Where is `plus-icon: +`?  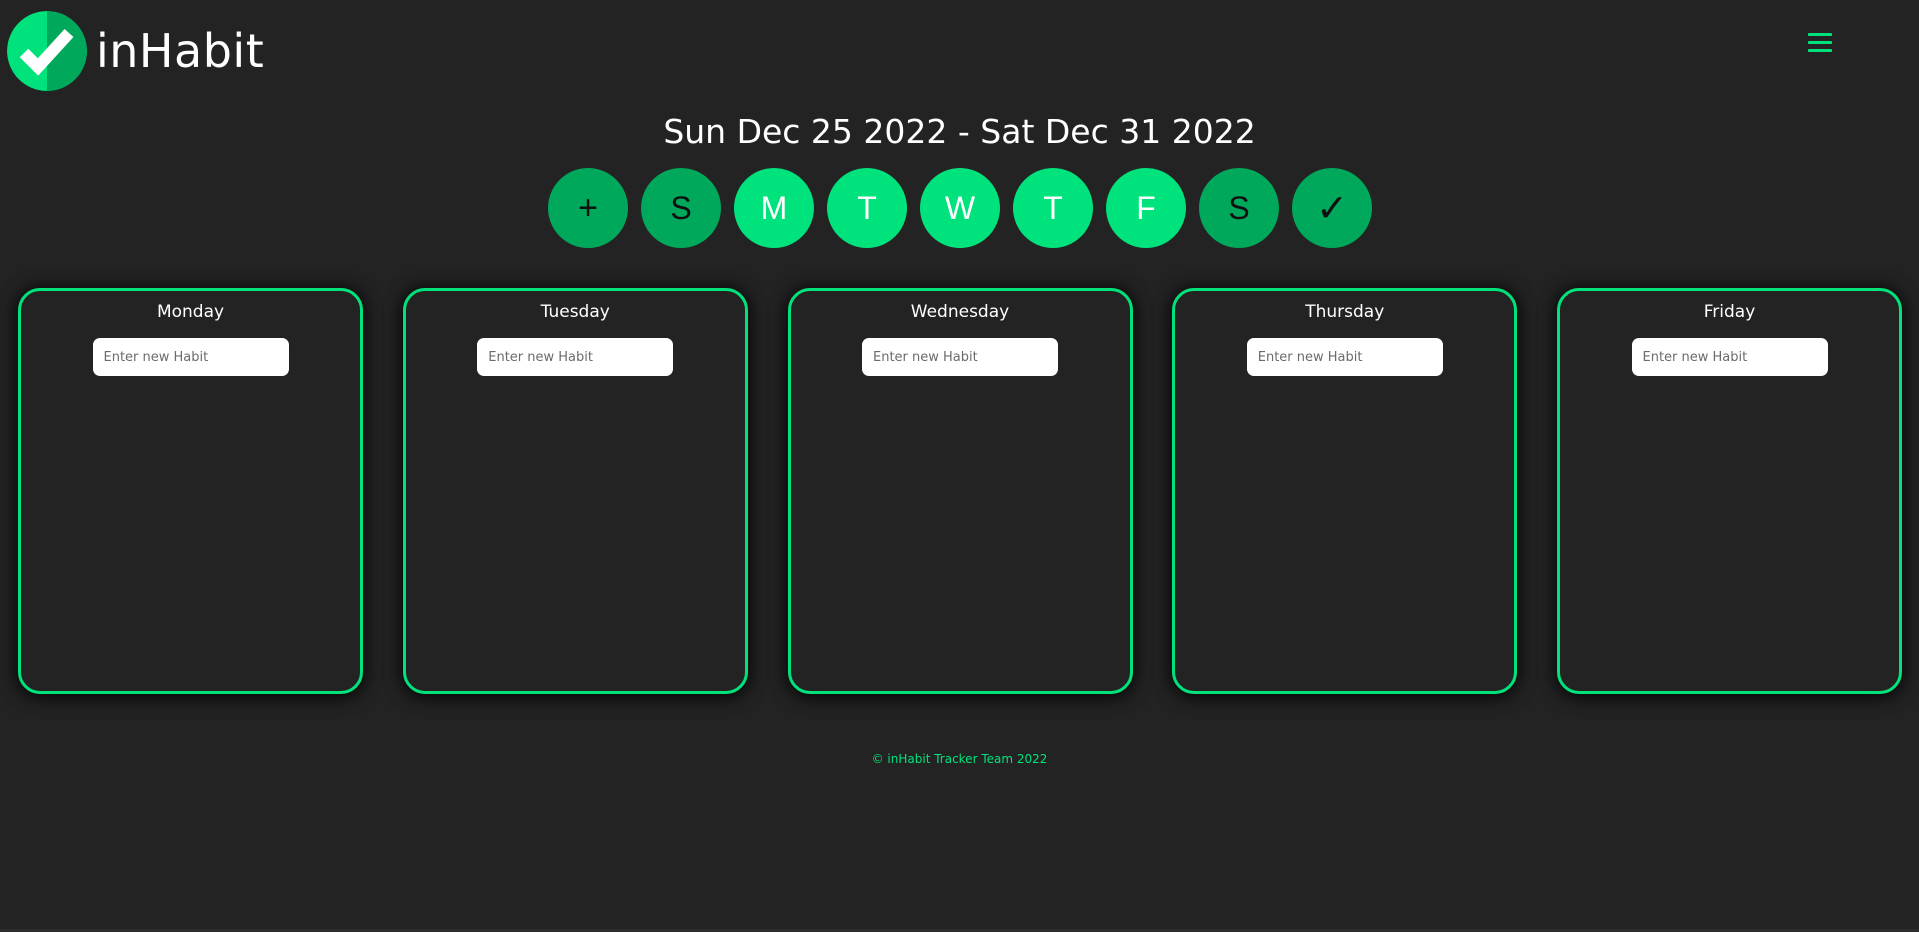
plus-icon: + is located at coordinates (588, 207).